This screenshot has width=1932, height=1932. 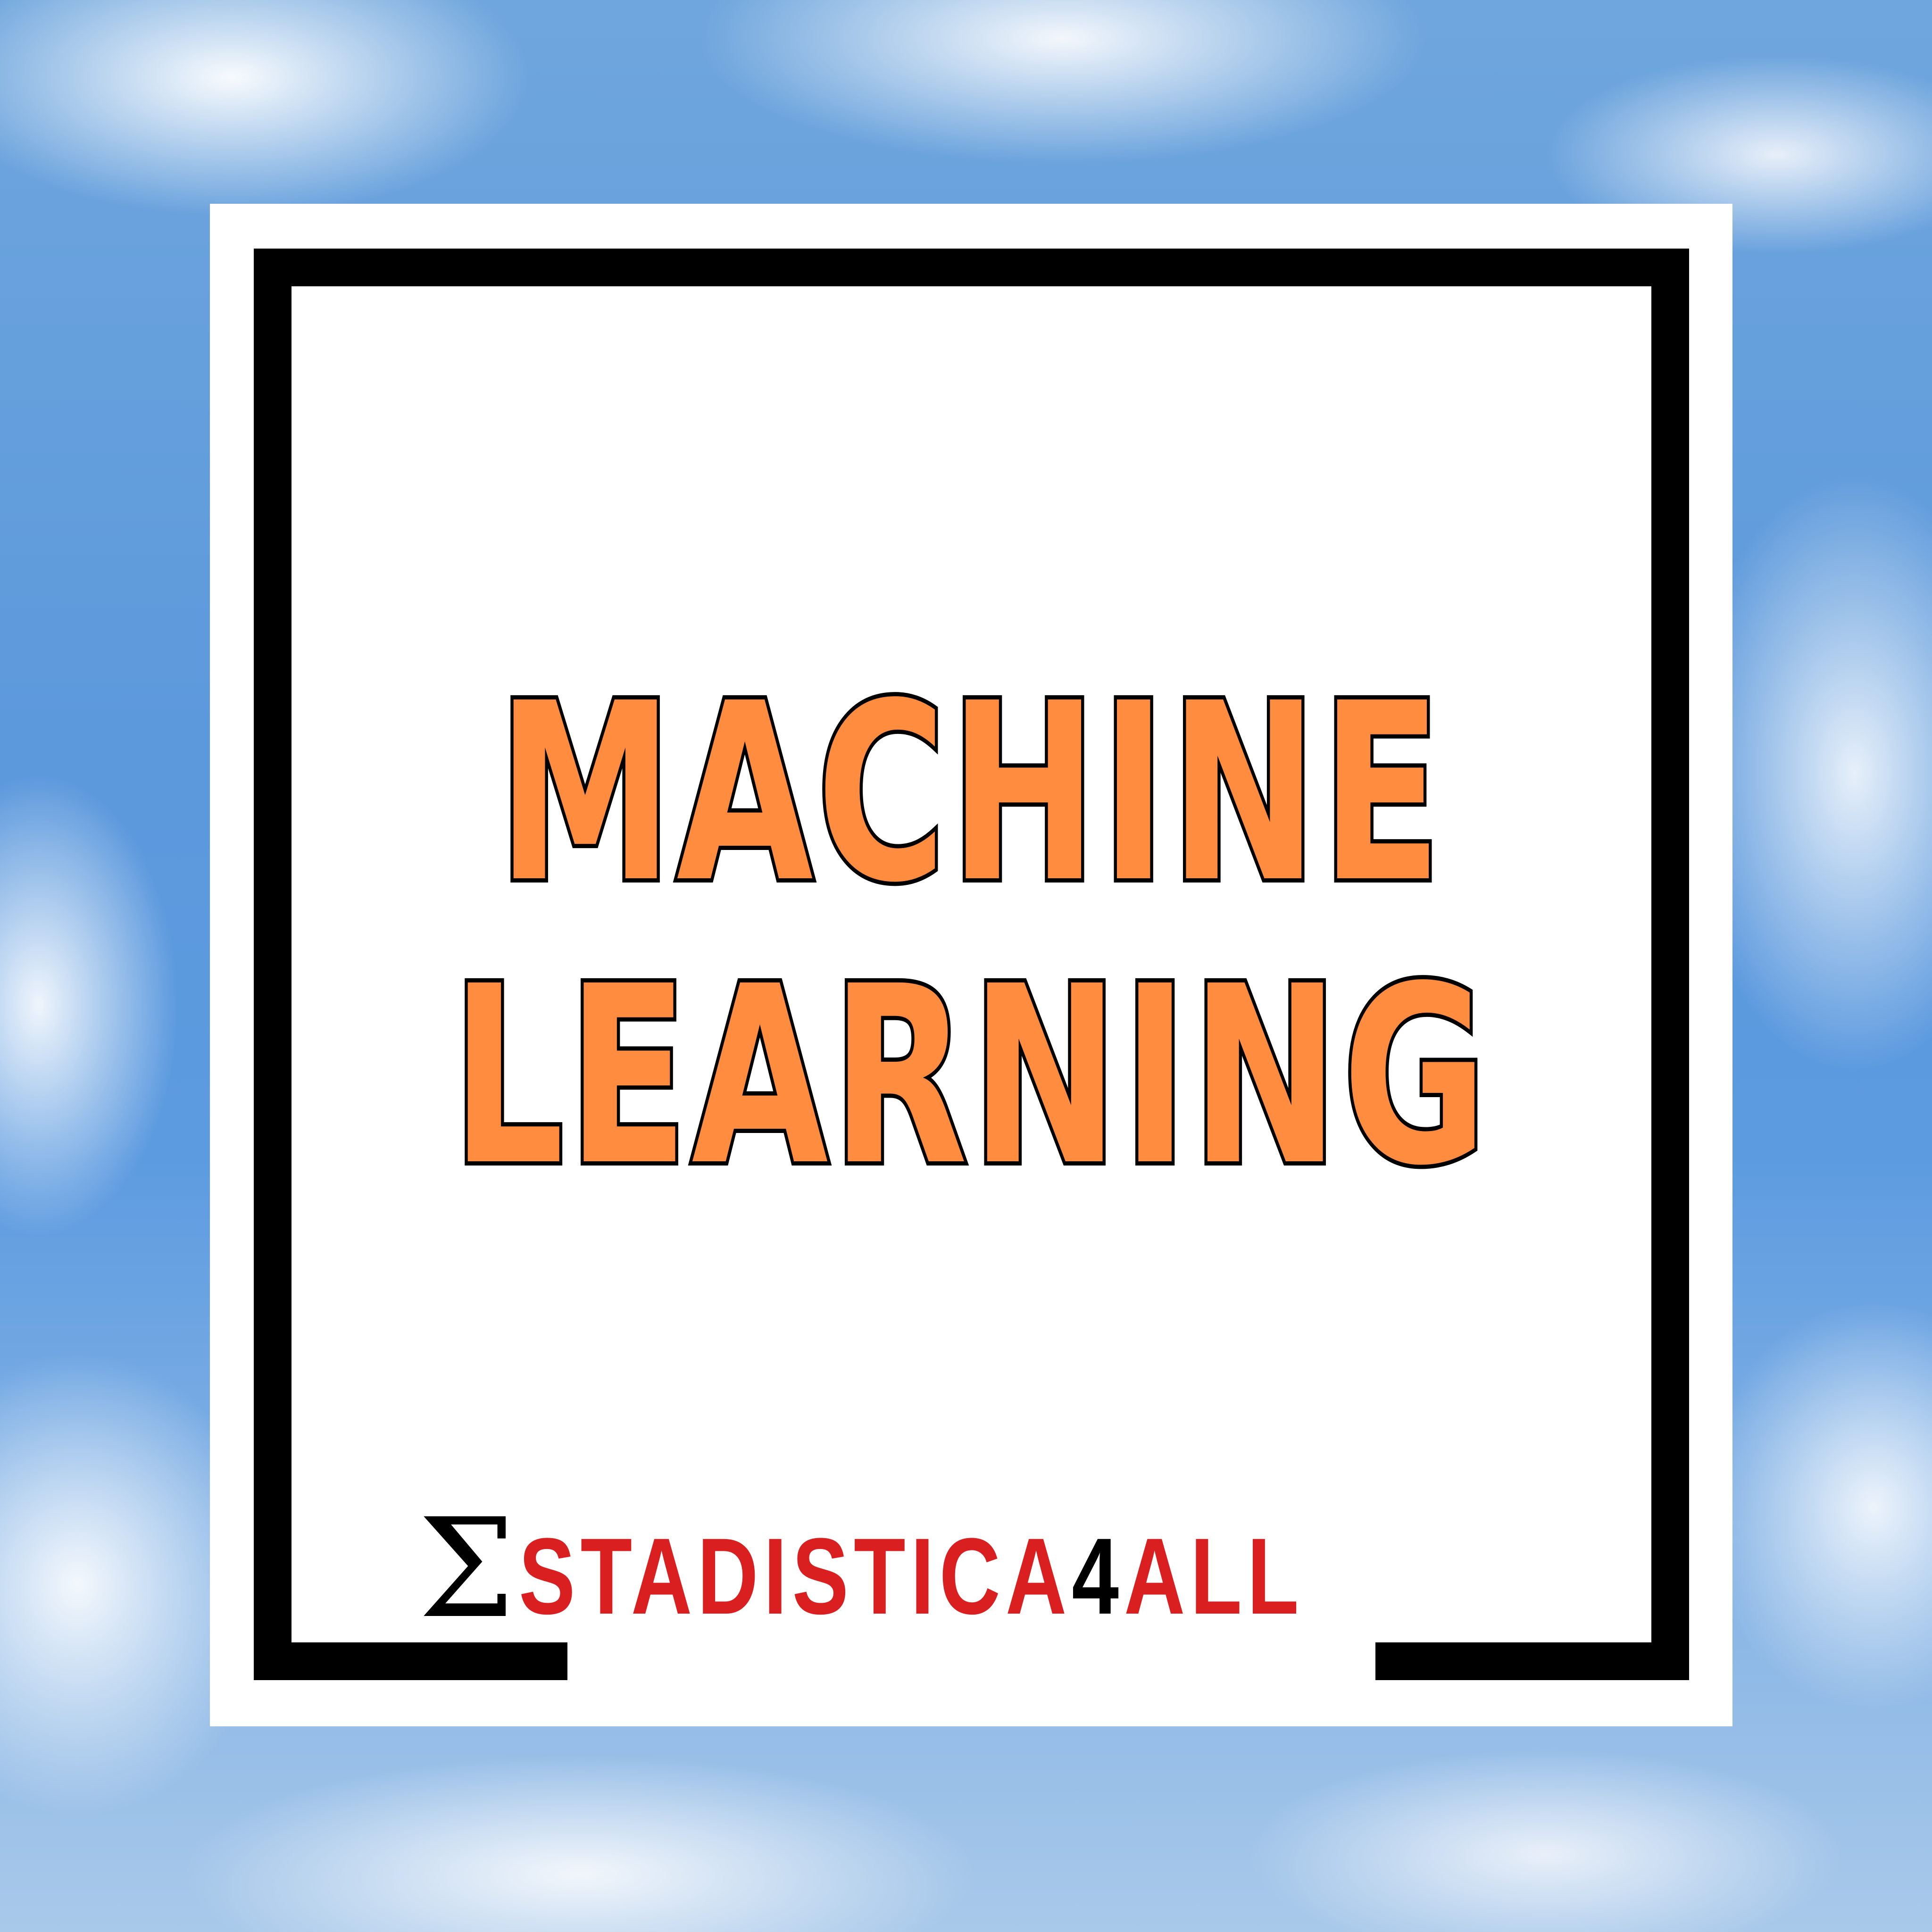 I want to click on frame-bottom-left-border, so click(x=410, y=1661).